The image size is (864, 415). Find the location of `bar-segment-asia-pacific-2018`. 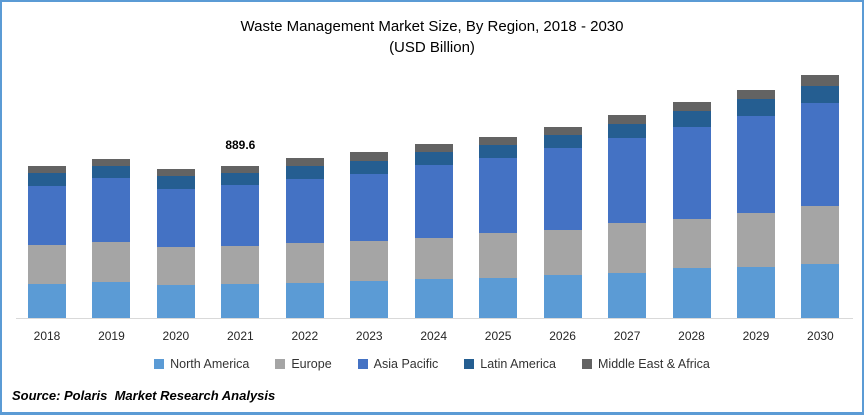

bar-segment-asia-pacific-2018 is located at coordinates (47, 215).